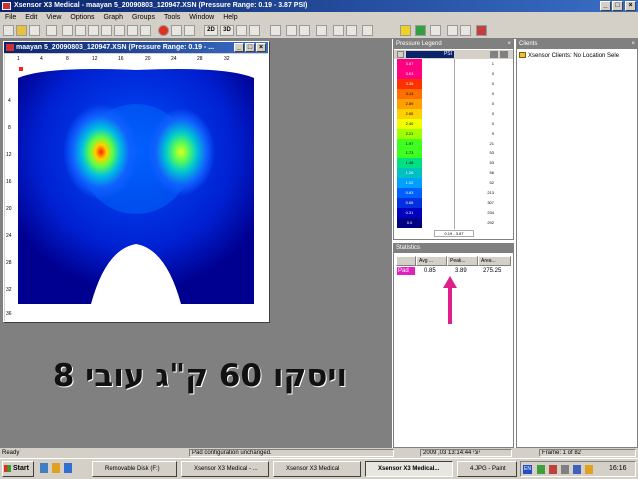 The image size is (638, 479). What do you see at coordinates (254, 30) in the screenshot?
I see `bar-chart-icon` at bounding box center [254, 30].